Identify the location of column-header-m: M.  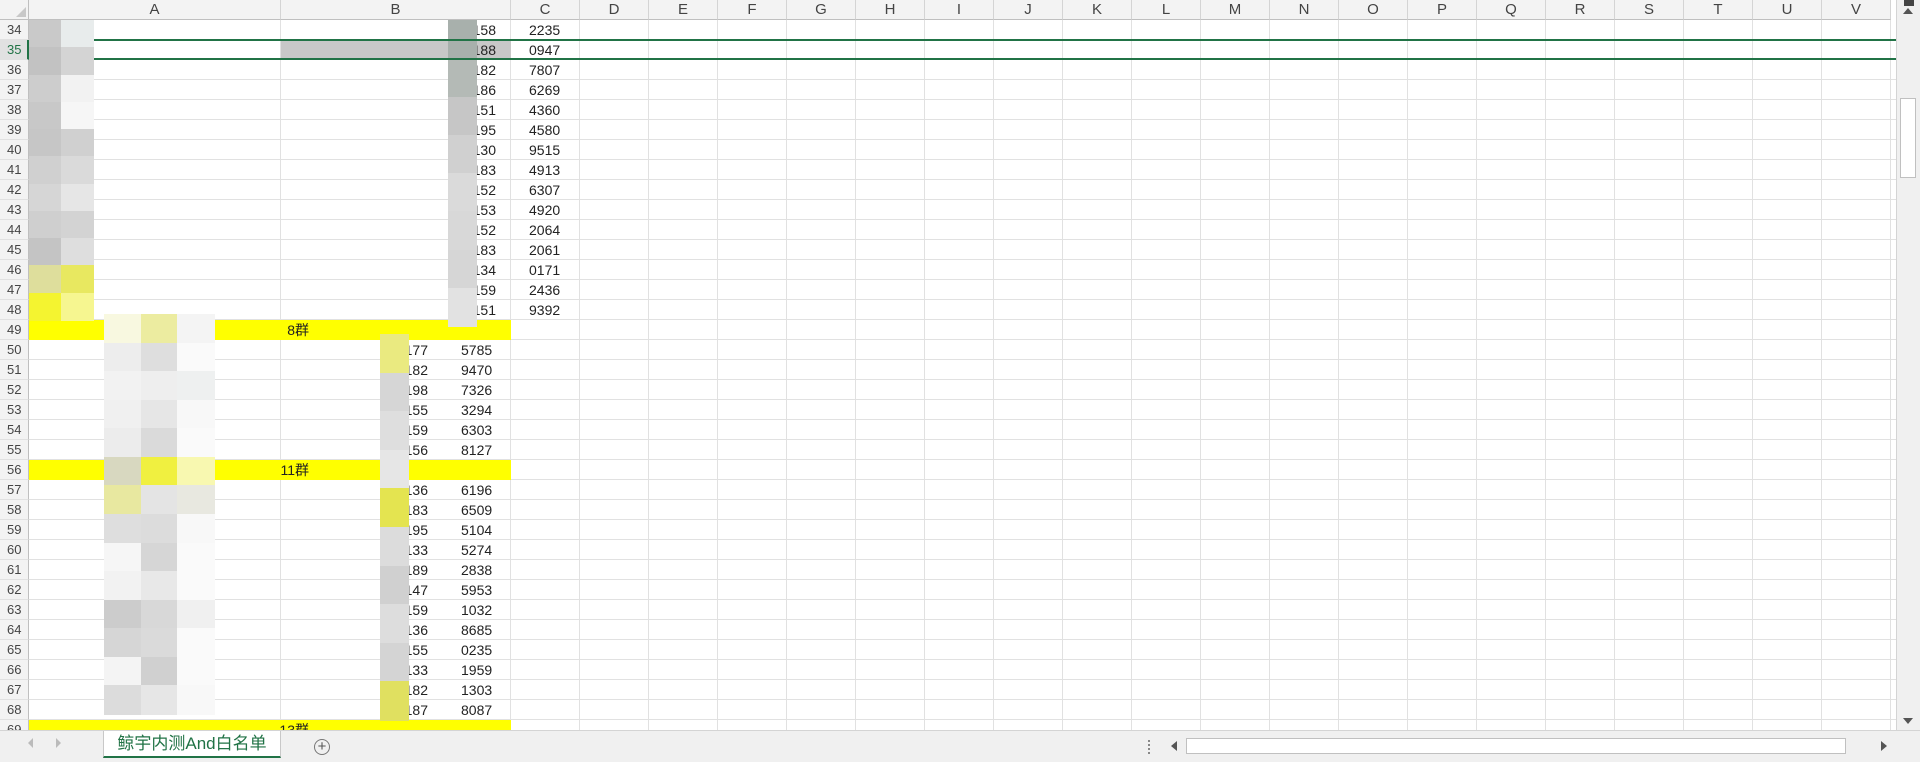
(1235, 10).